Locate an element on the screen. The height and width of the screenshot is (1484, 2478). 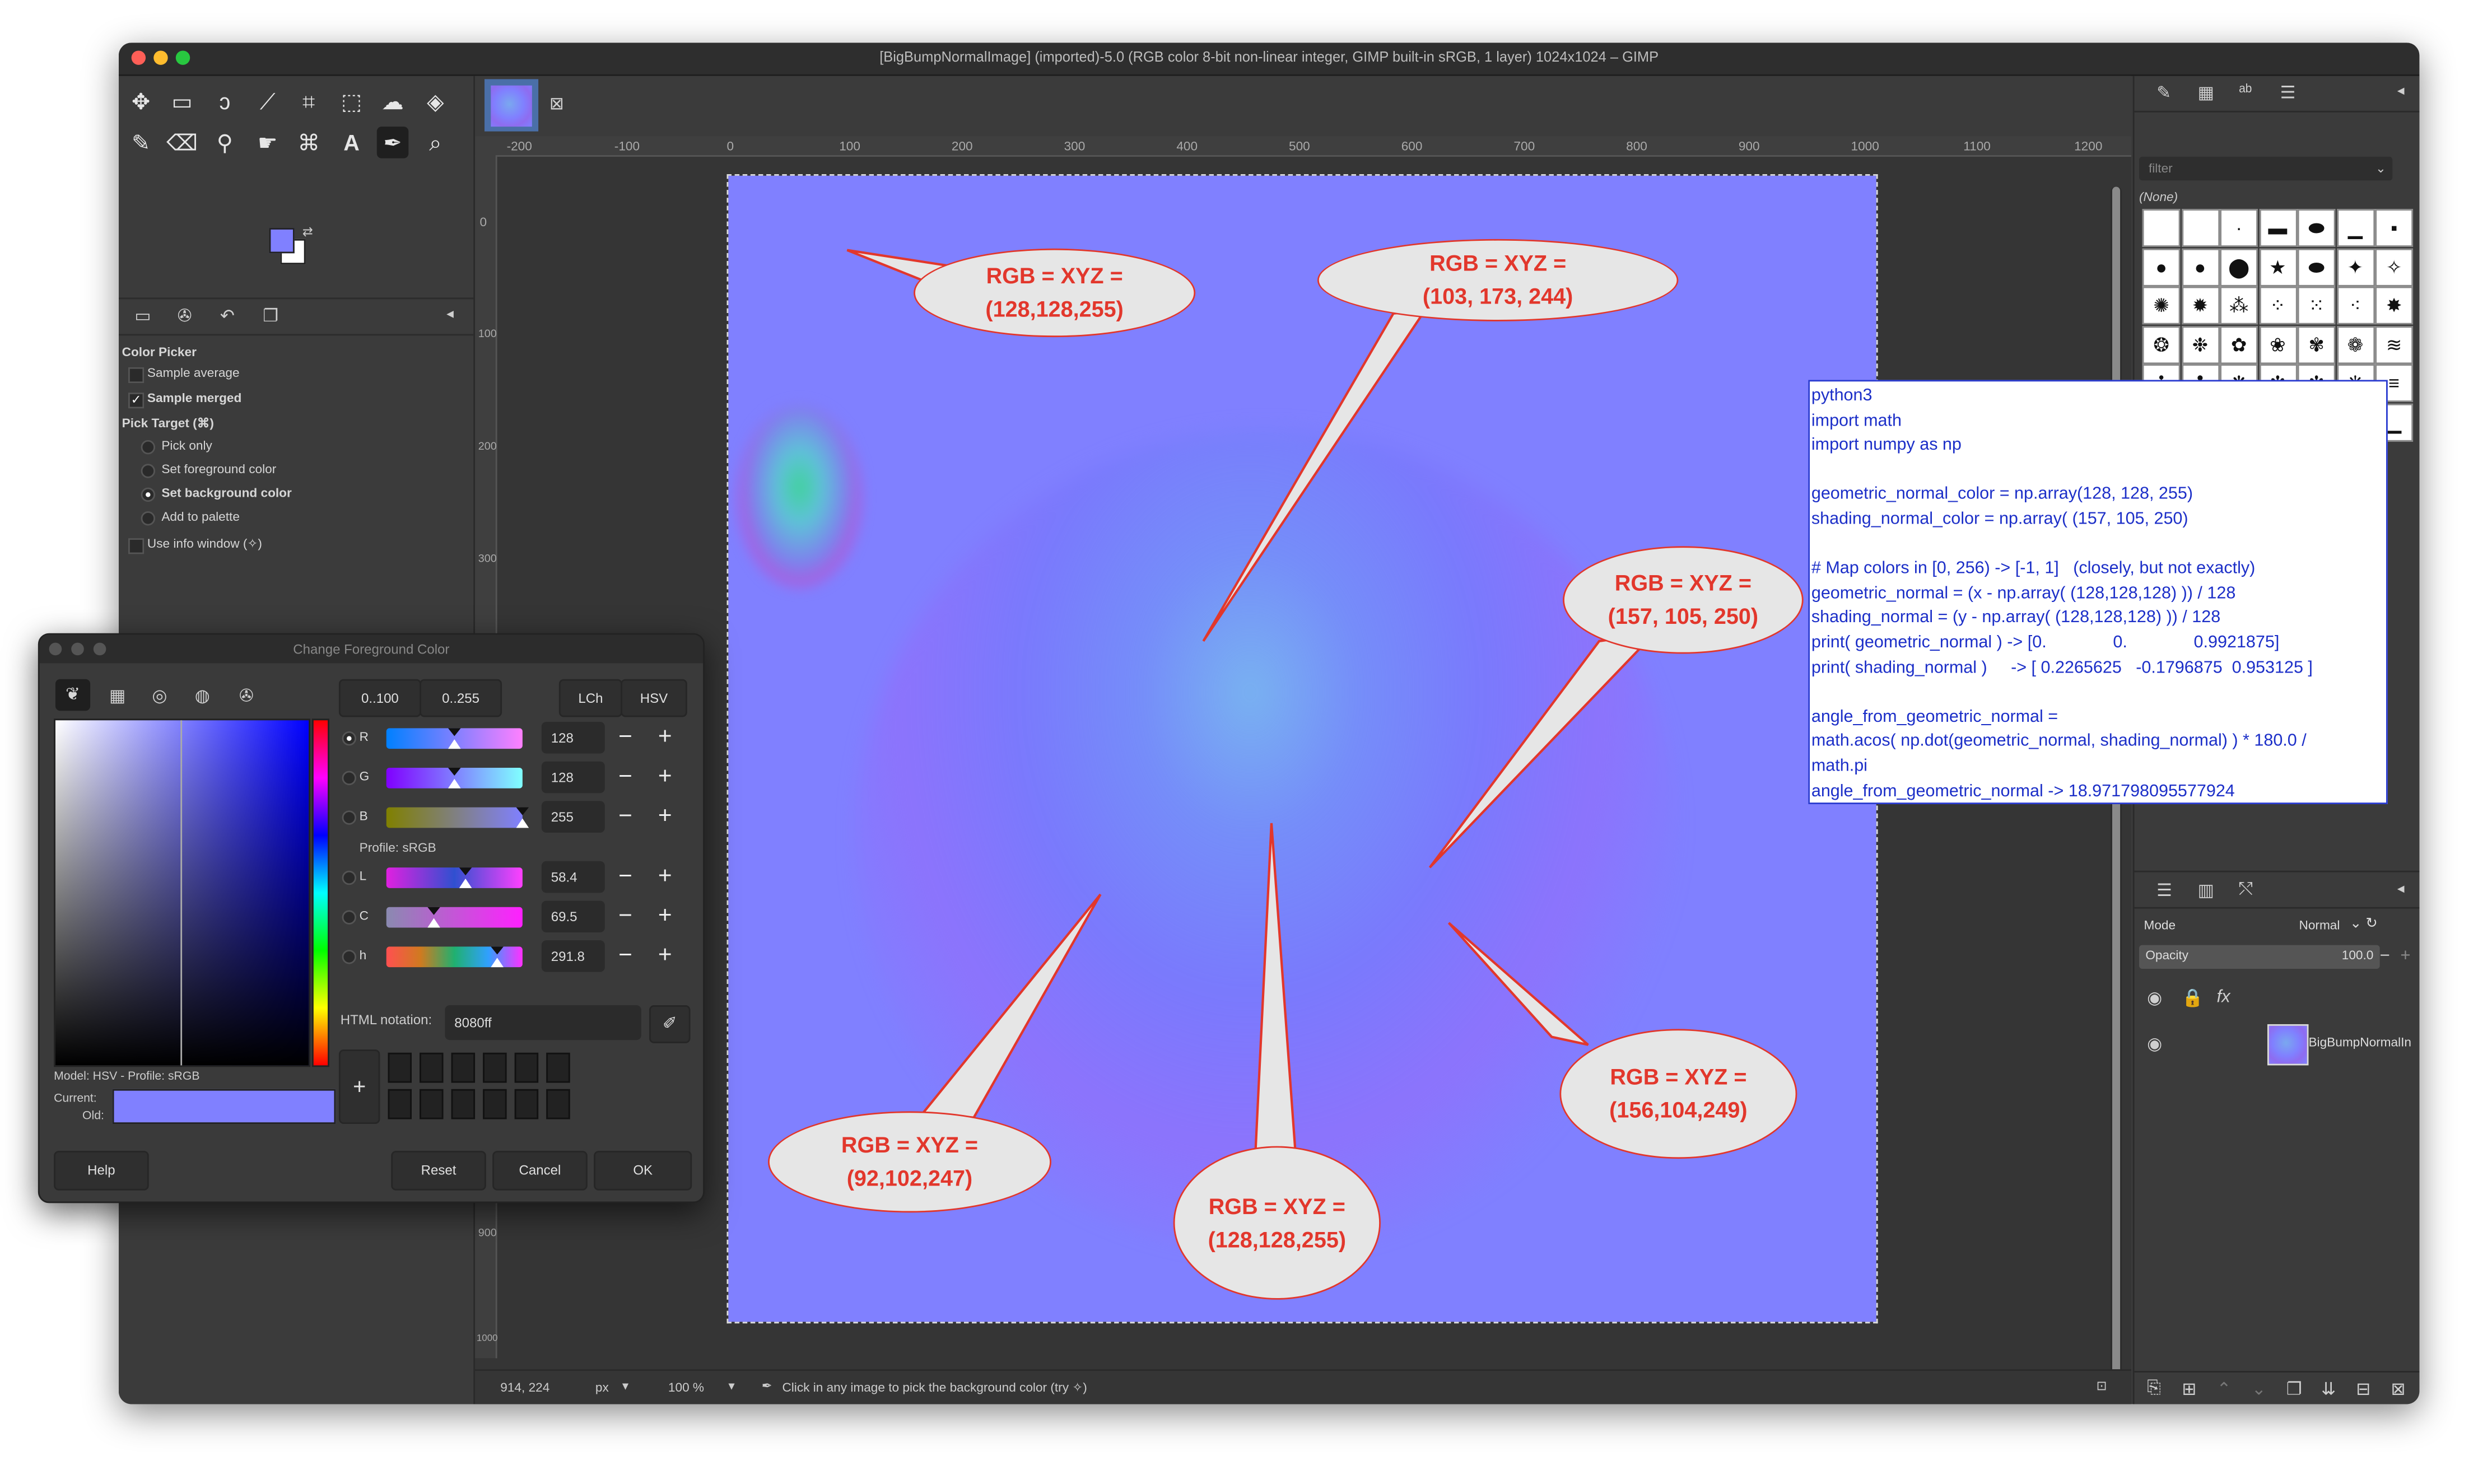
scales-selector-icon: ✇ is located at coordinates (246, 696).